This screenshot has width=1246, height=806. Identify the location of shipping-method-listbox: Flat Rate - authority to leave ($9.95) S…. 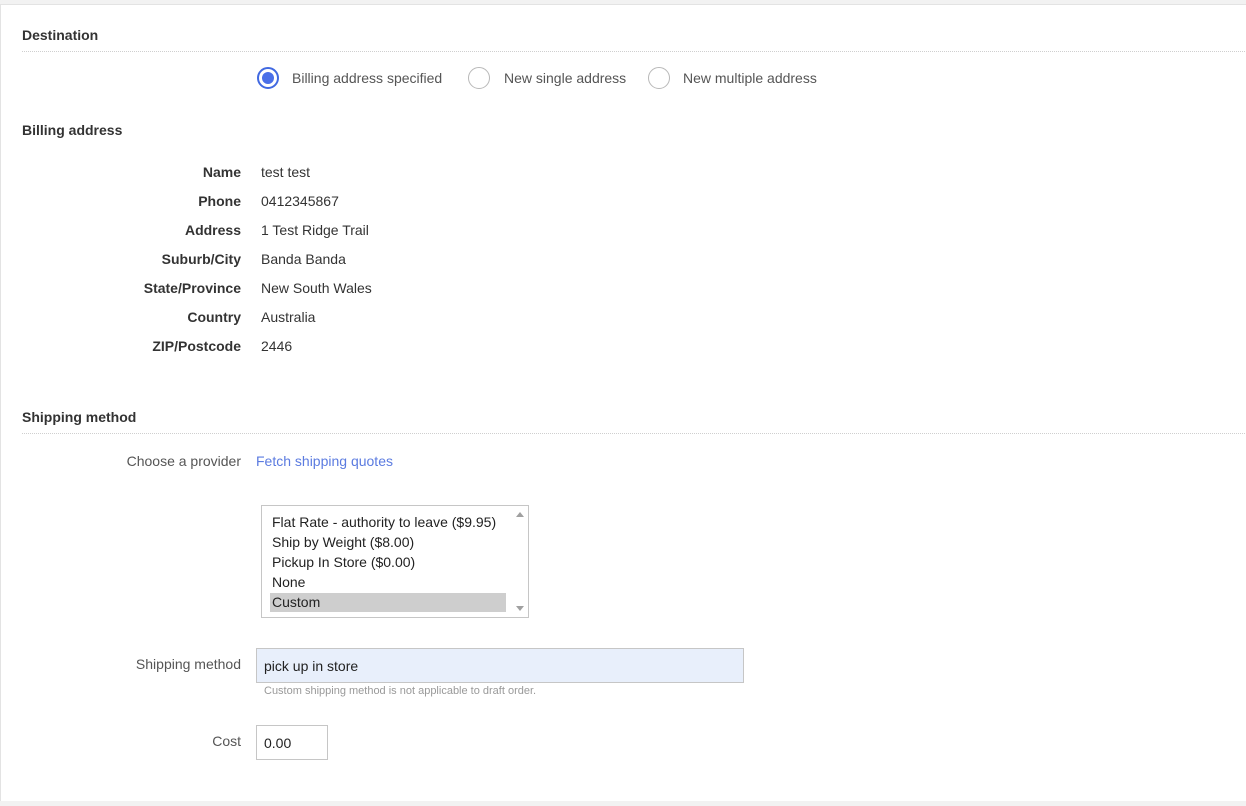
(395, 561).